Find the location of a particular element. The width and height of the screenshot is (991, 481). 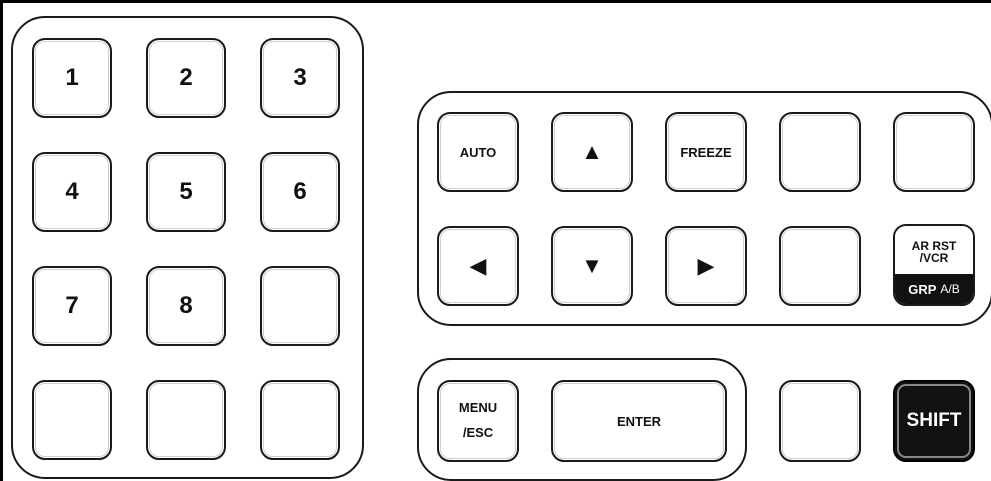

key-2: 2 is located at coordinates (186, 78).